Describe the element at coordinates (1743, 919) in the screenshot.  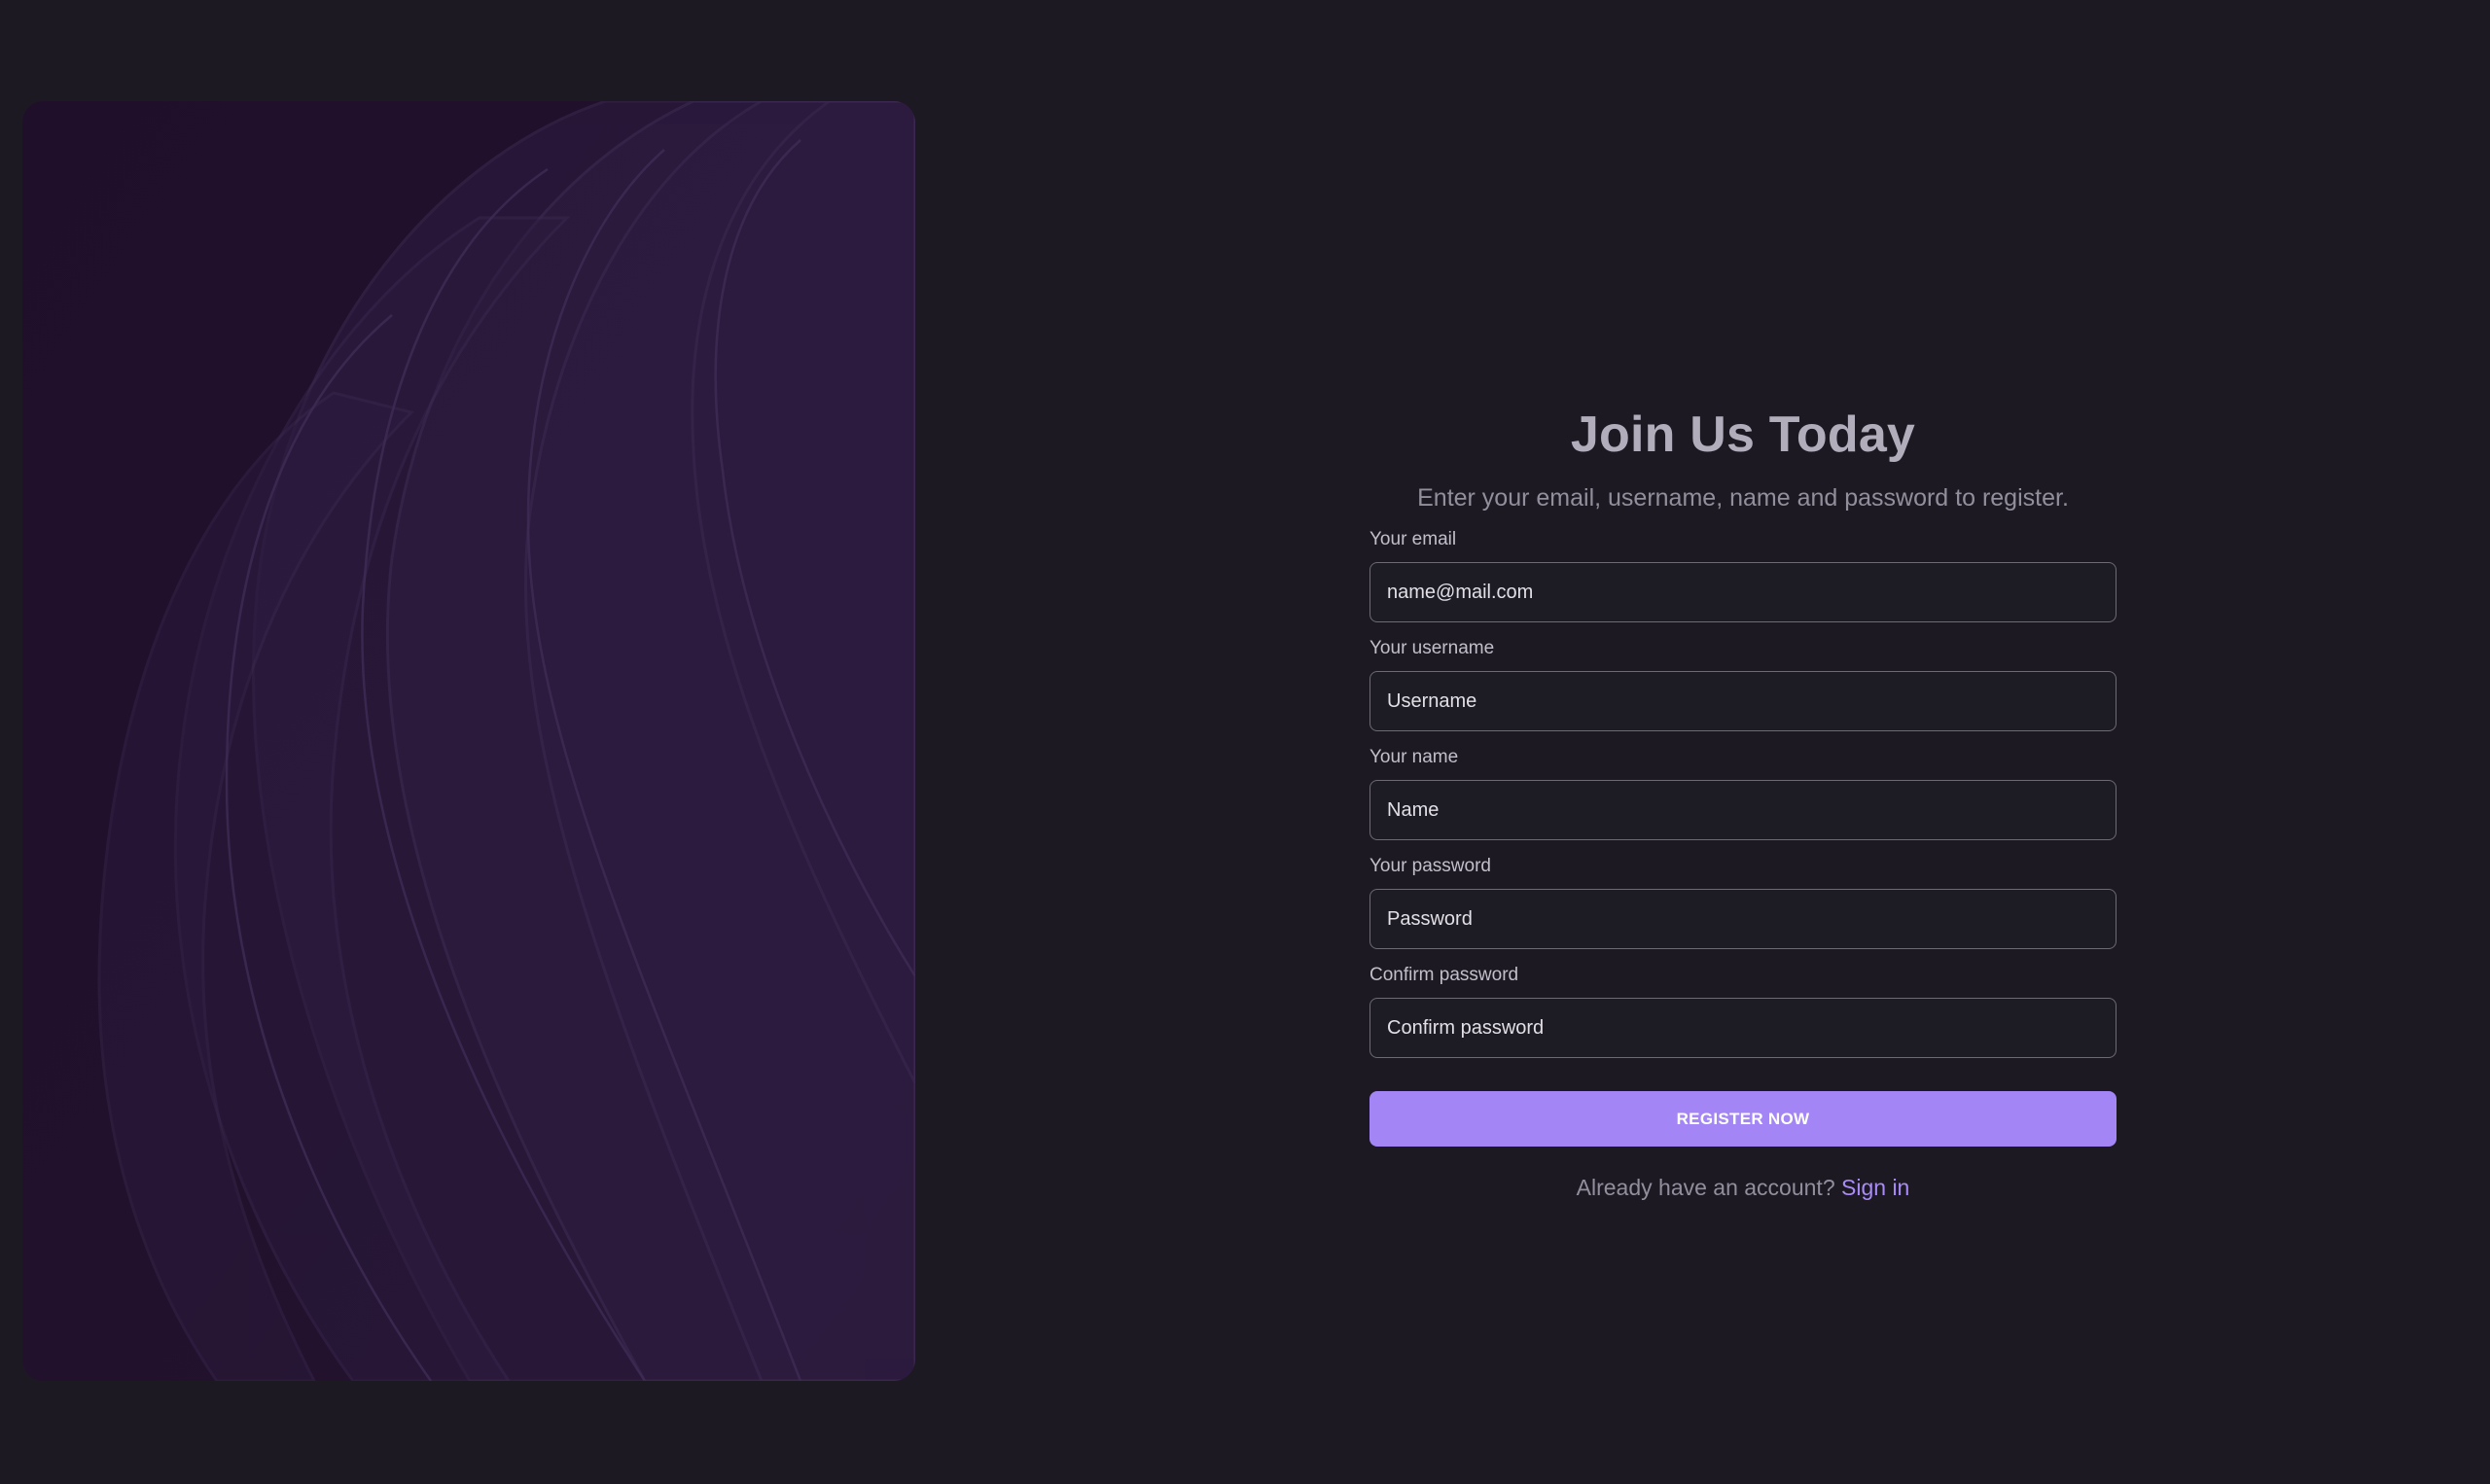
I see `password-input` at that location.